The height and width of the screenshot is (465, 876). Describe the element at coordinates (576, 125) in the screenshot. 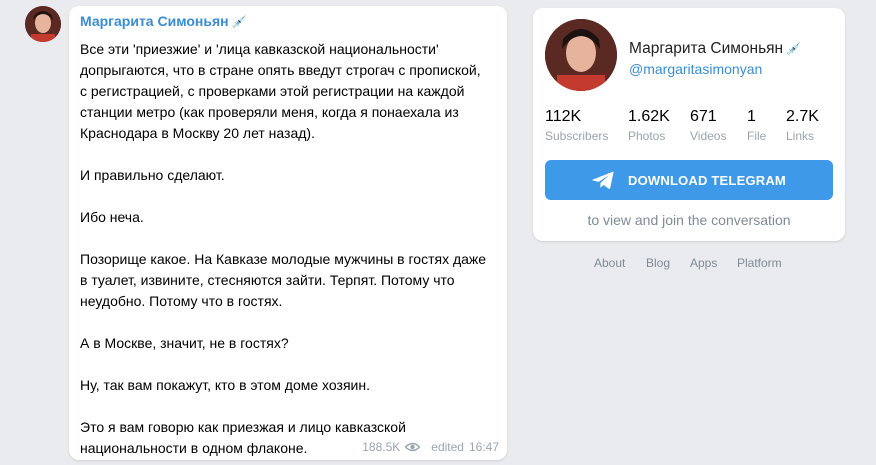

I see `stat-subscribers: 112K Subscribers` at that location.